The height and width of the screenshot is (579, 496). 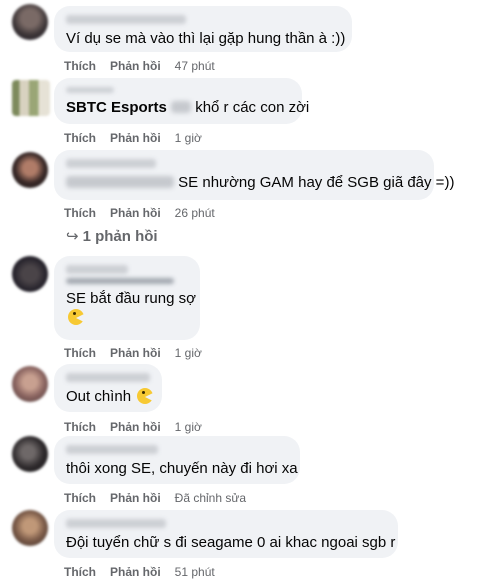 What do you see at coordinates (120, 281) in the screenshot?
I see `author-subtitle-blurred` at bounding box center [120, 281].